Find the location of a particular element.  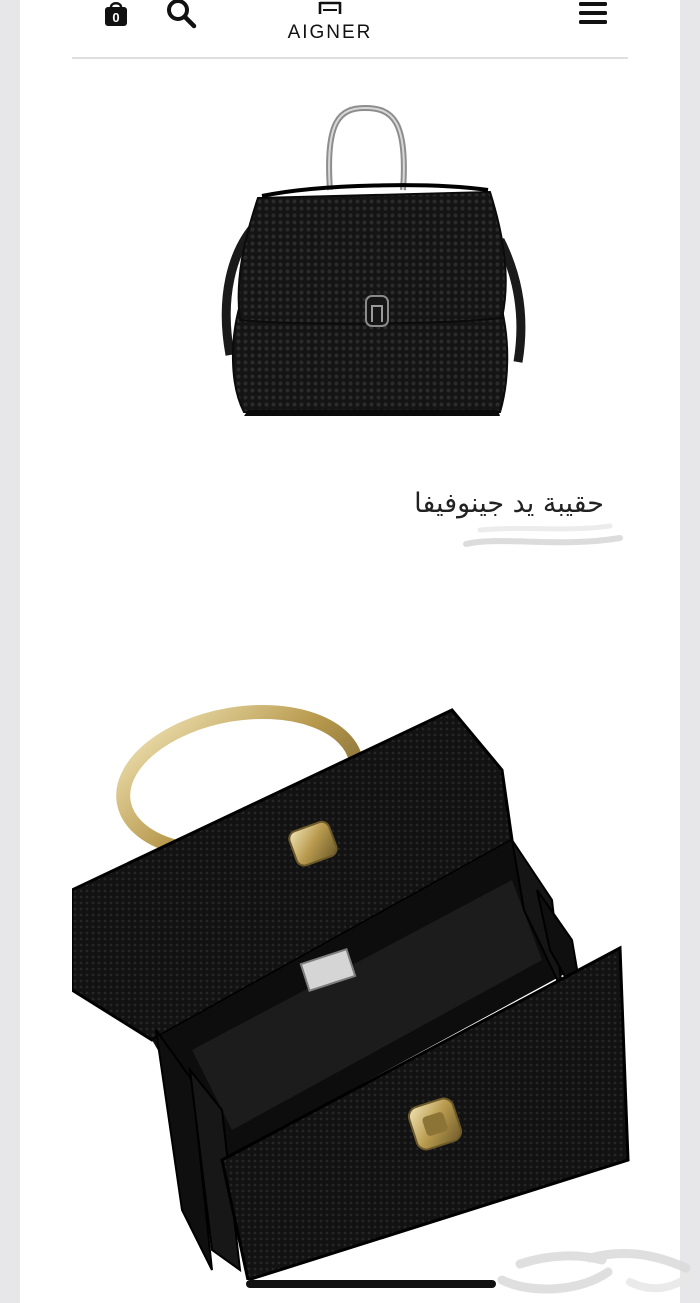

home-indicator is located at coordinates (371, 1284).